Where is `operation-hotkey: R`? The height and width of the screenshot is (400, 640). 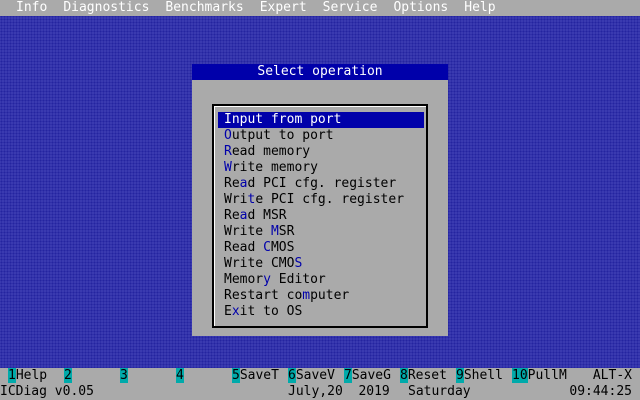 operation-hotkey: R is located at coordinates (228, 151).